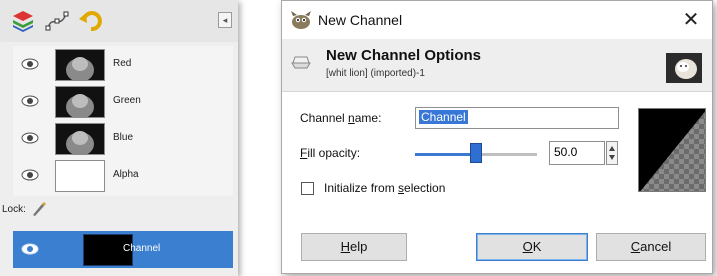 The width and height of the screenshot is (717, 276). Describe the element at coordinates (119, 21) in the screenshot. I see `dock-tab-bar: ◂` at that location.